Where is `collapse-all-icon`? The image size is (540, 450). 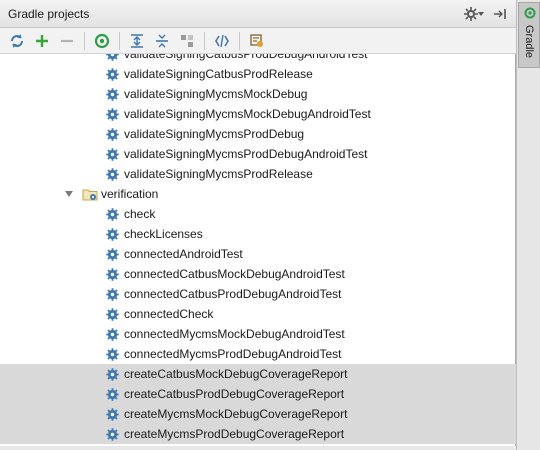
collapse-all-icon is located at coordinates (162, 41).